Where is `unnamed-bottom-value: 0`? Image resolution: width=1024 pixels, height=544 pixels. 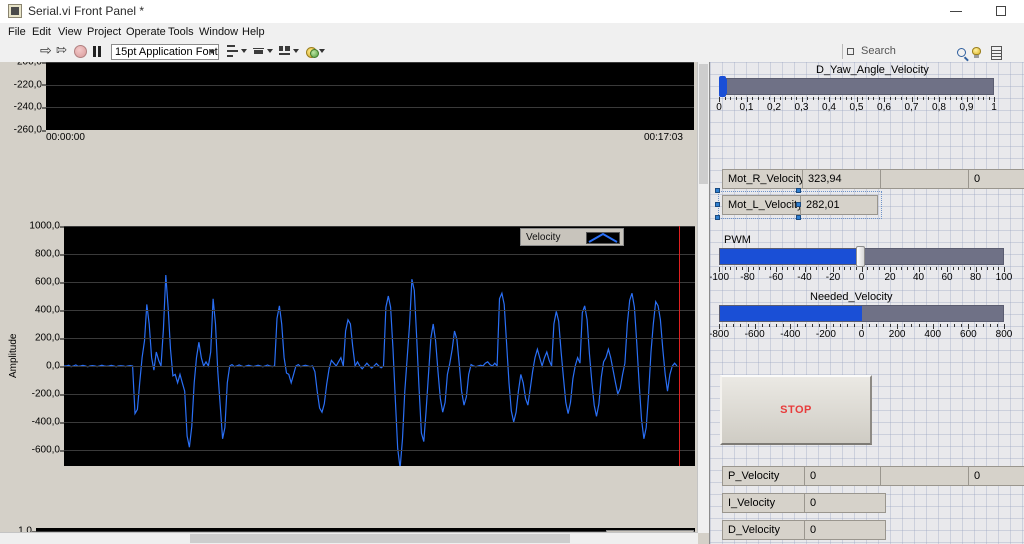
unnamed-bottom-value: 0 is located at coordinates (996, 476).